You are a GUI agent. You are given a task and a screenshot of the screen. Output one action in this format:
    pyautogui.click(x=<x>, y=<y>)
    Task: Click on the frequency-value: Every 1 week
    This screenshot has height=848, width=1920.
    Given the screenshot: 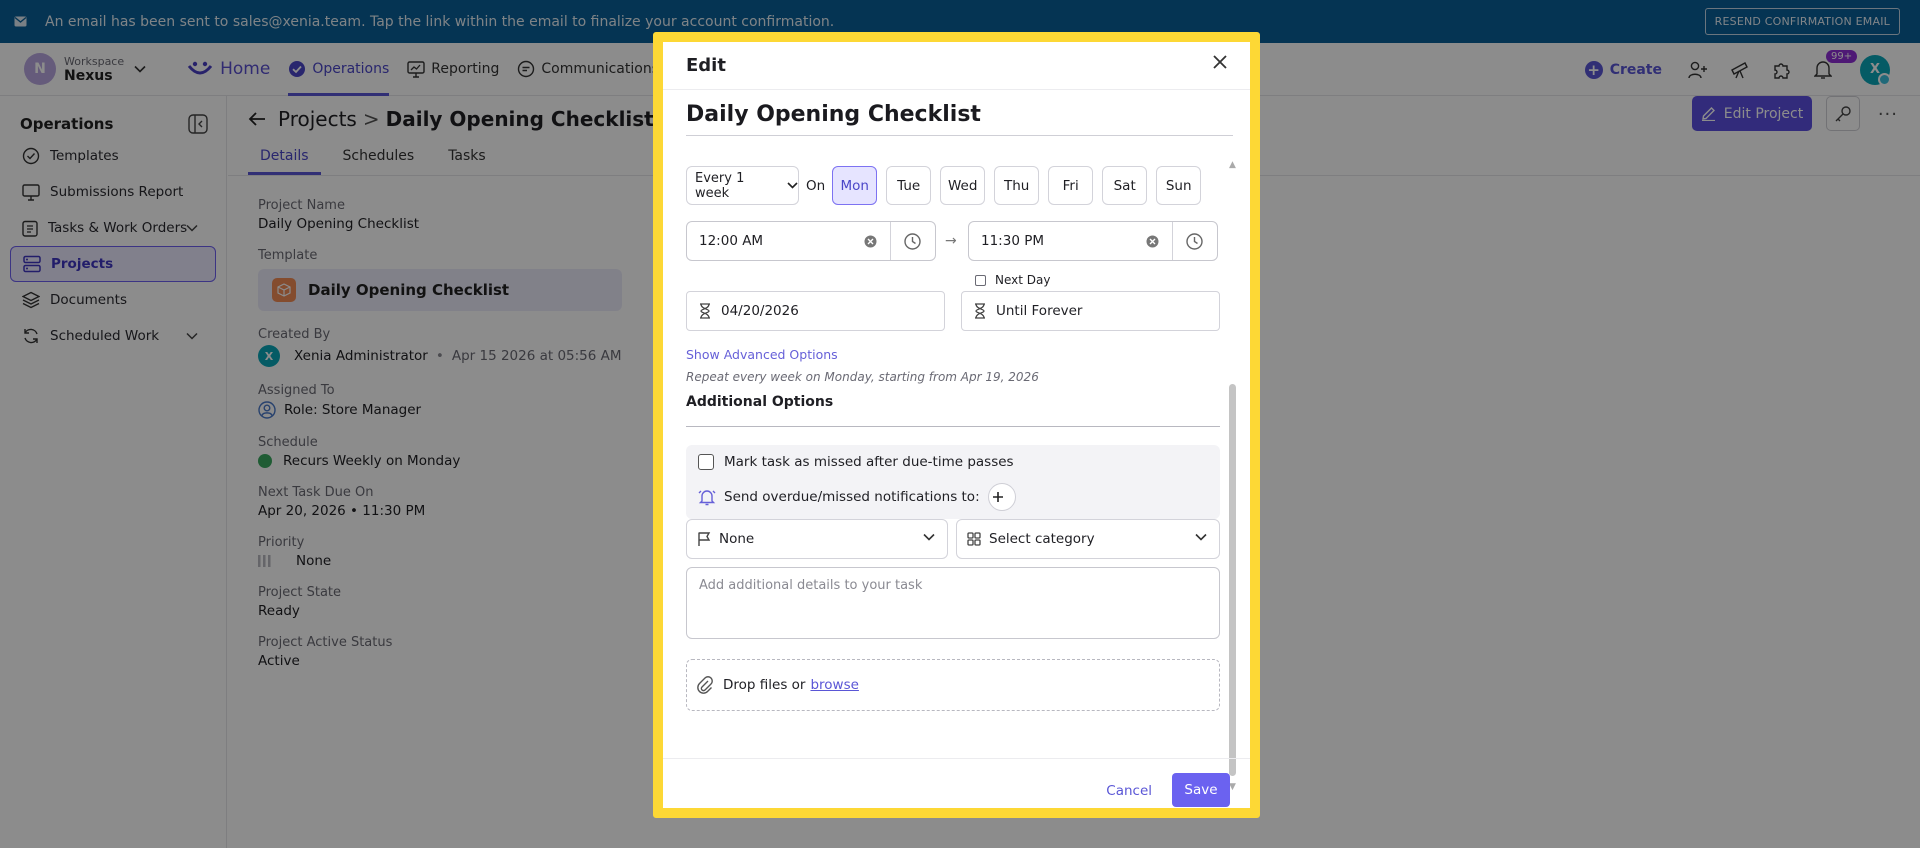 What is the action you would take?
    pyautogui.click(x=720, y=185)
    